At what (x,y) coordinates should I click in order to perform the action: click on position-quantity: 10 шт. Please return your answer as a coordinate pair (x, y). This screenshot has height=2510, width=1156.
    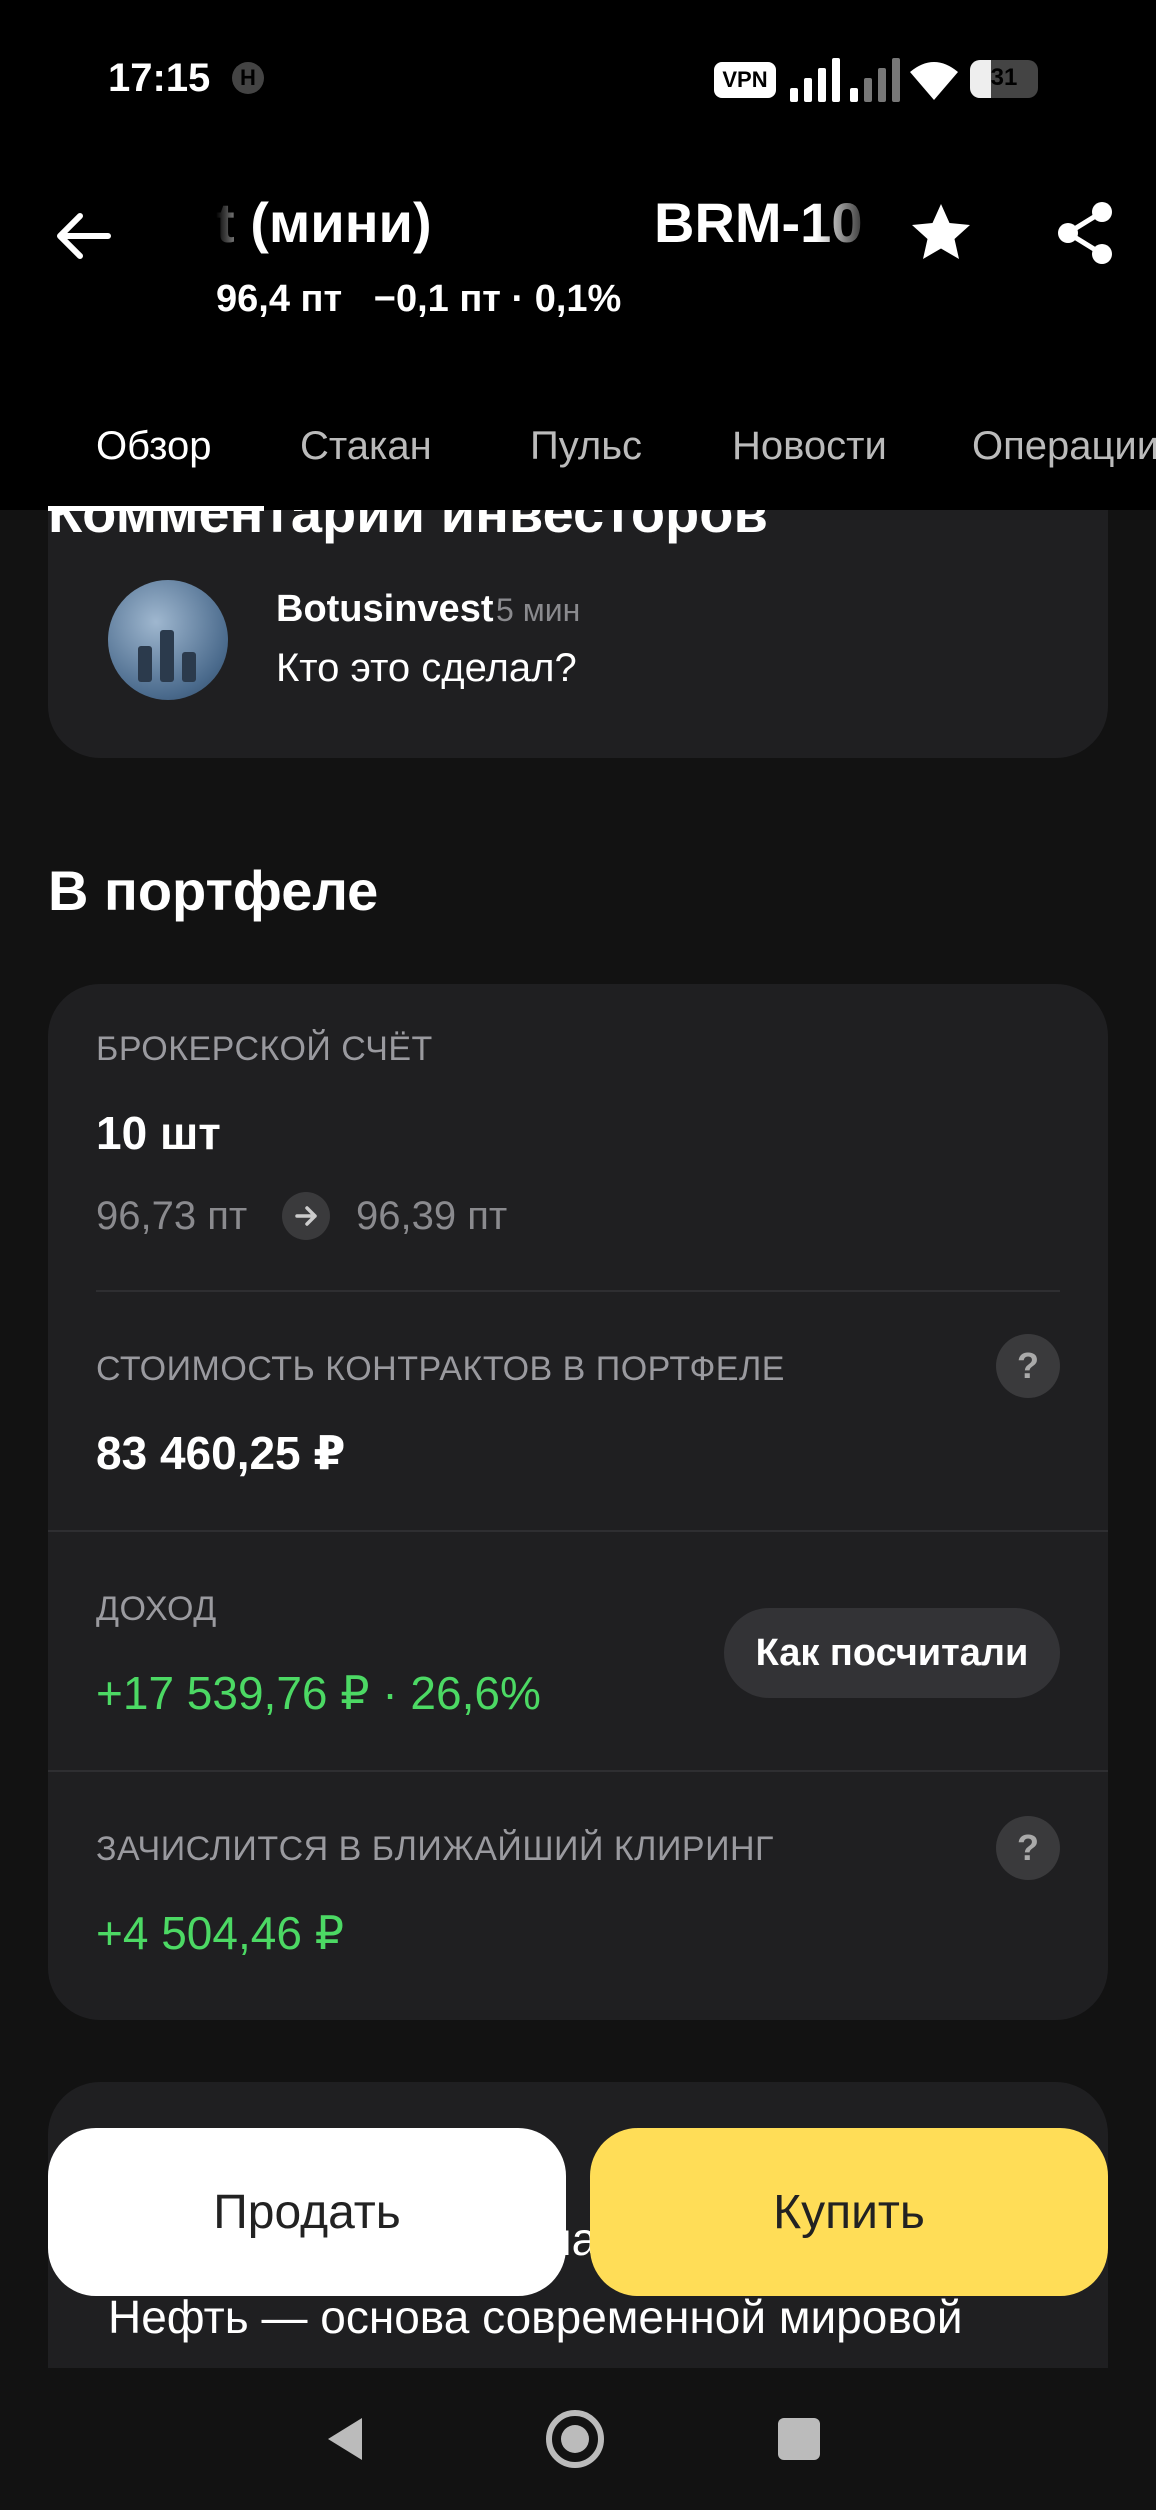
    Looking at the image, I should click on (158, 1133).